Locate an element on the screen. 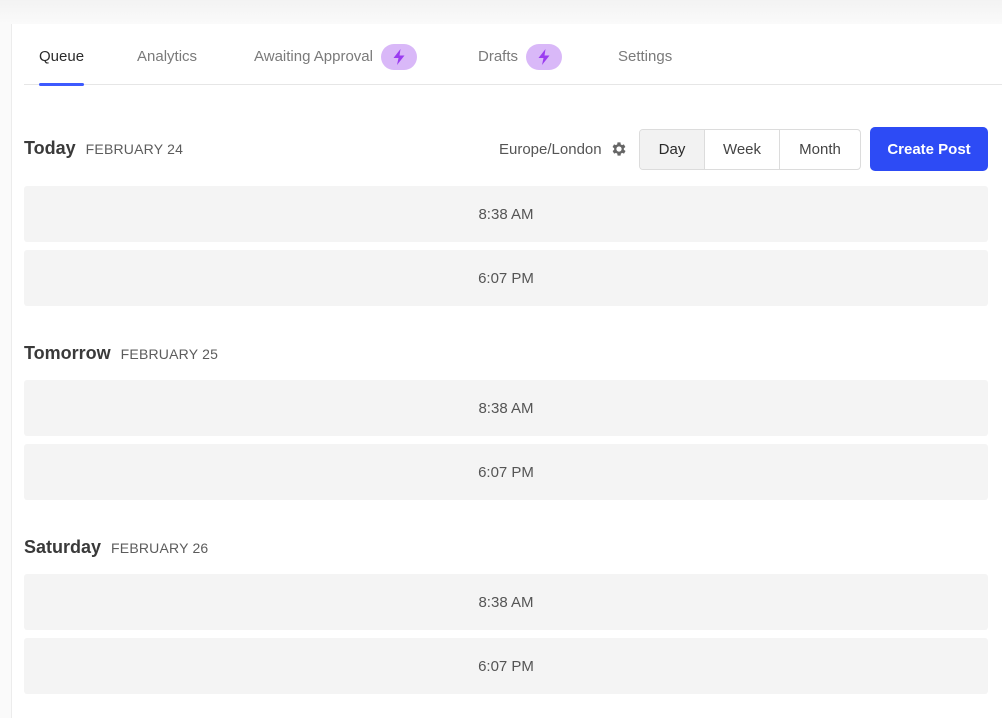 The image size is (1002, 718). tab-analytics: Analytics is located at coordinates (167, 56).